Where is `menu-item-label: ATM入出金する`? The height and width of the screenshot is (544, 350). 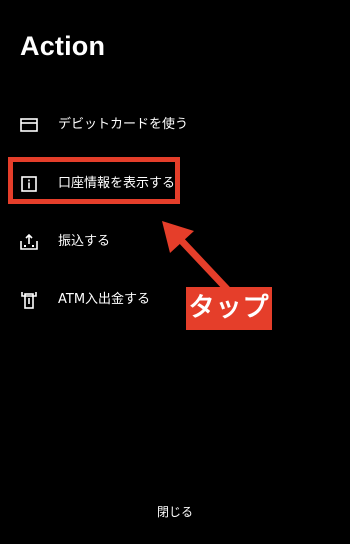
menu-item-label: ATM入出金する is located at coordinates (104, 299).